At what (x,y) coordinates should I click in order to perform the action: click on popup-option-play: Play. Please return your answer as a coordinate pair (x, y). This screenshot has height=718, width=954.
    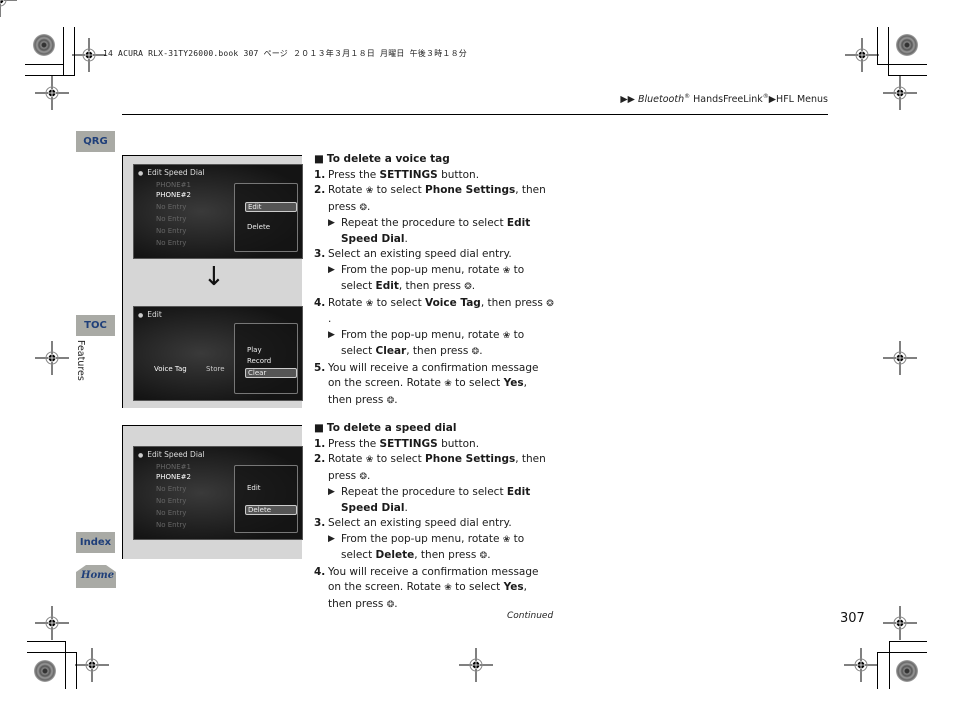
    Looking at the image, I should click on (254, 350).